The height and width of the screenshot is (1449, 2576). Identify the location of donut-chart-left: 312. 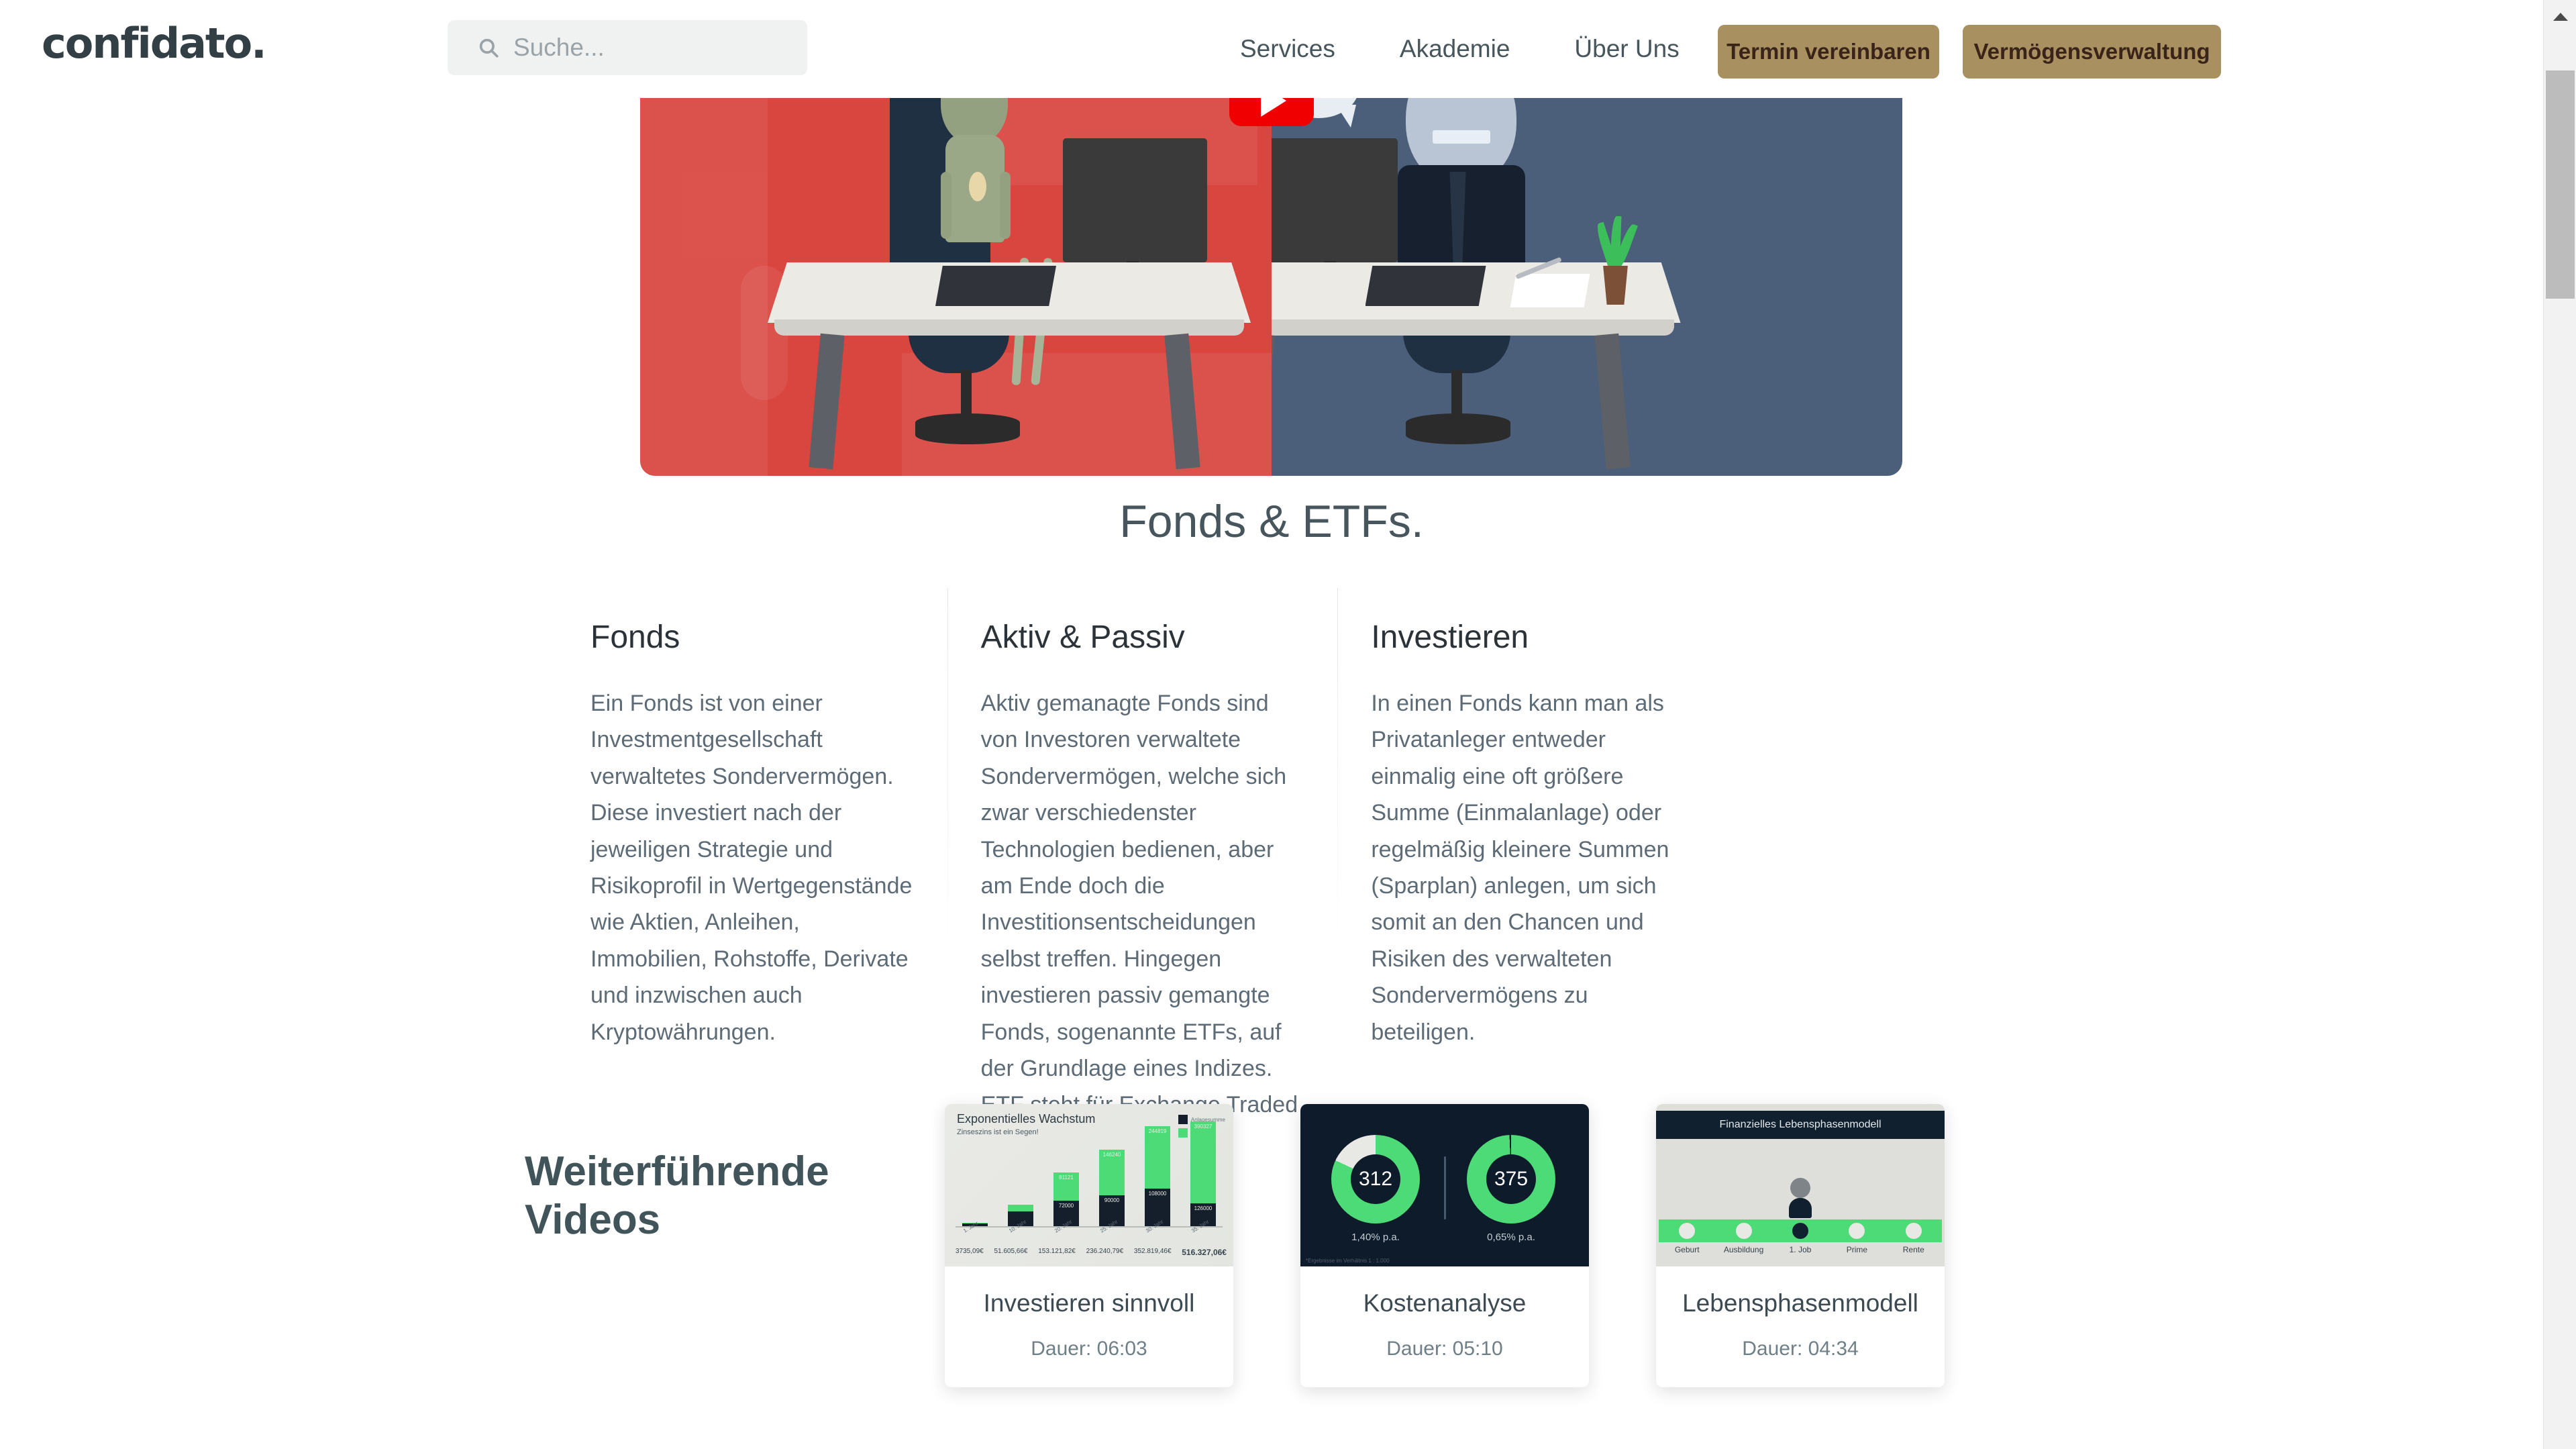
(1375, 1179).